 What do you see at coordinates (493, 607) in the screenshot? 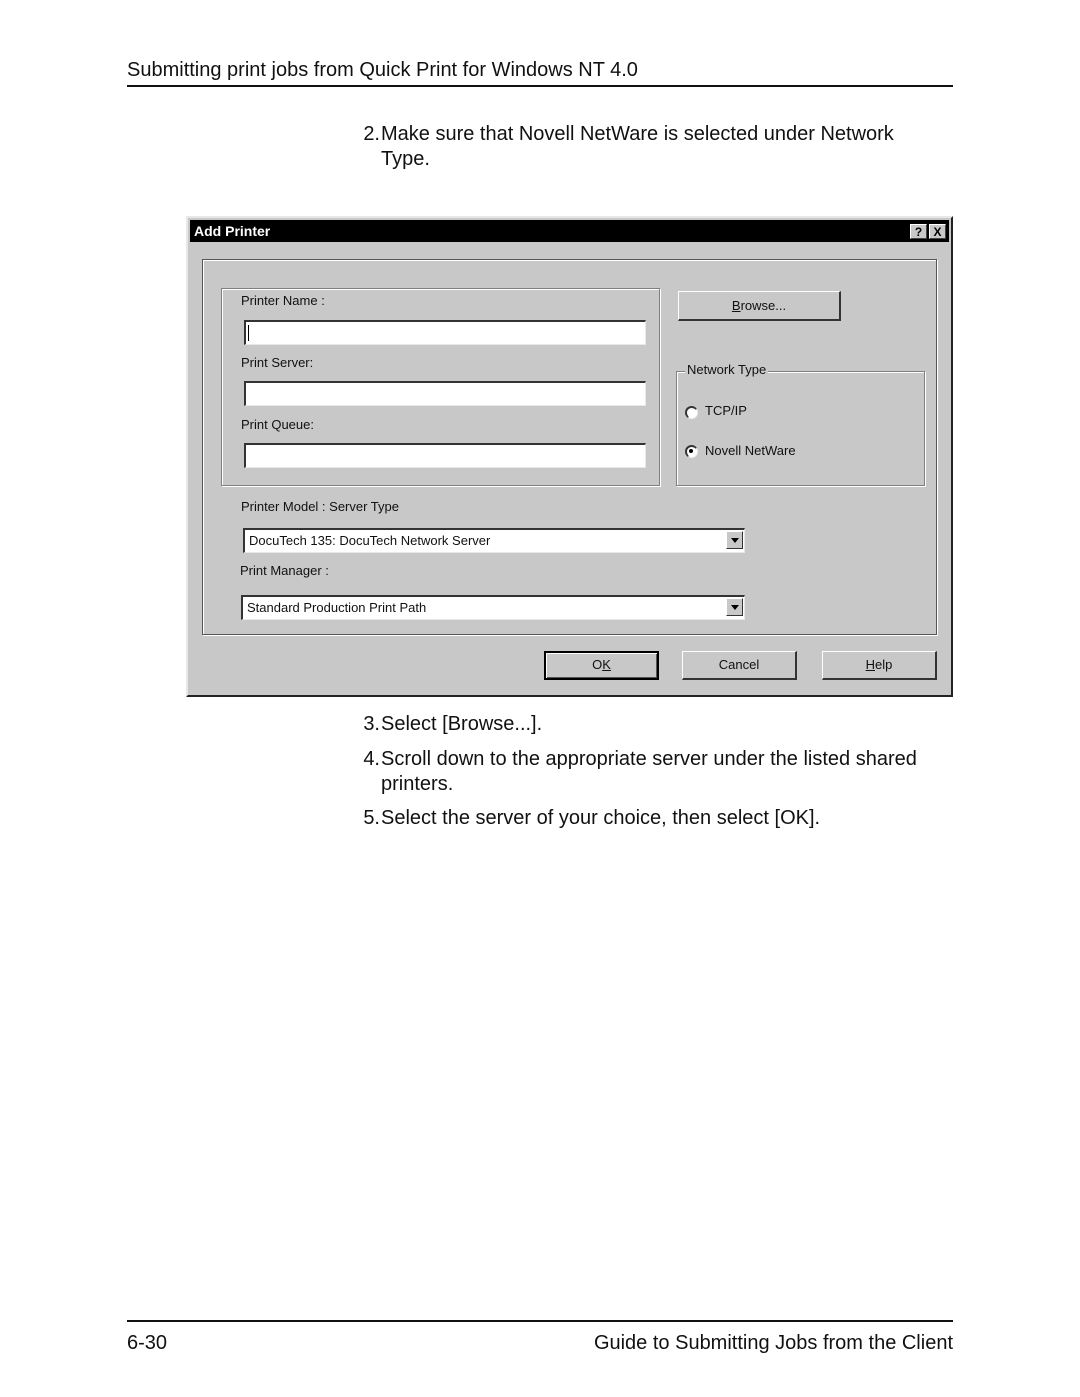
I see `print-manager-select: Standard Production Print Path` at bounding box center [493, 607].